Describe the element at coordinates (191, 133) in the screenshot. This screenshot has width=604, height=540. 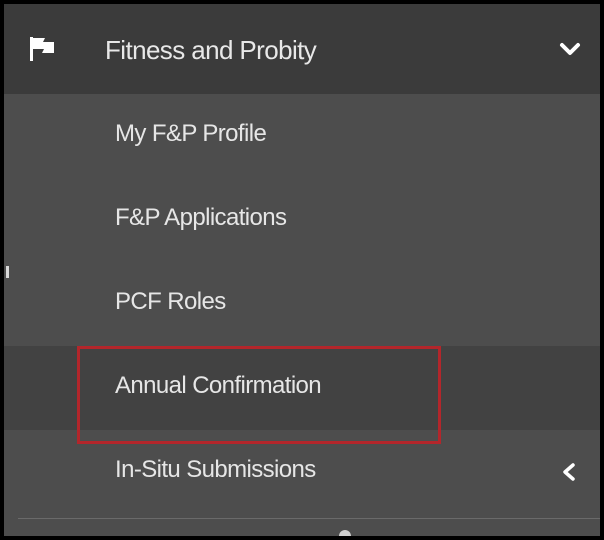
I see `menu-item-label: My F&P Profile` at that location.